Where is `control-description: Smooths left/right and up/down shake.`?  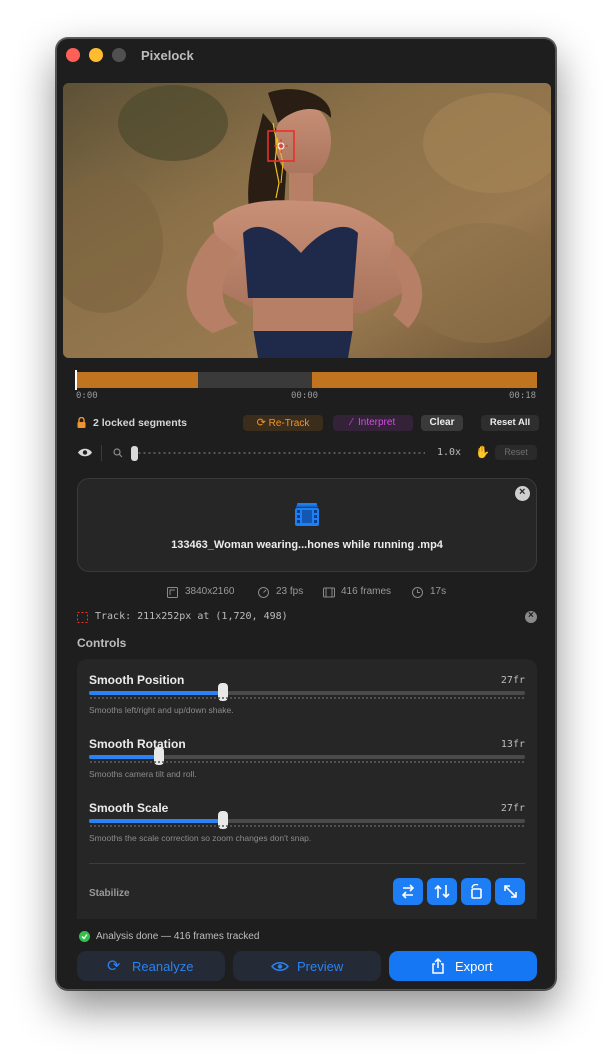
control-description: Smooths left/right and up/down shake. is located at coordinates (161, 710).